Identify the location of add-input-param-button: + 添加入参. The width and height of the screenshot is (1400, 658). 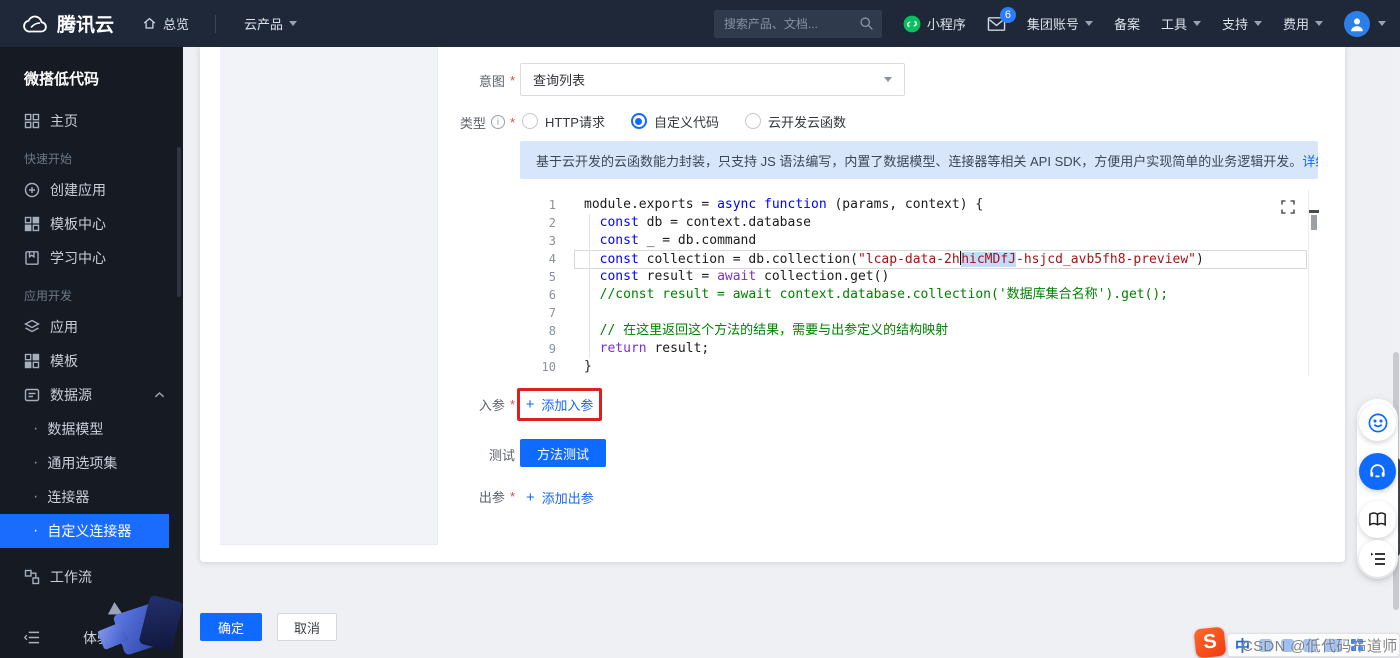
(560, 404).